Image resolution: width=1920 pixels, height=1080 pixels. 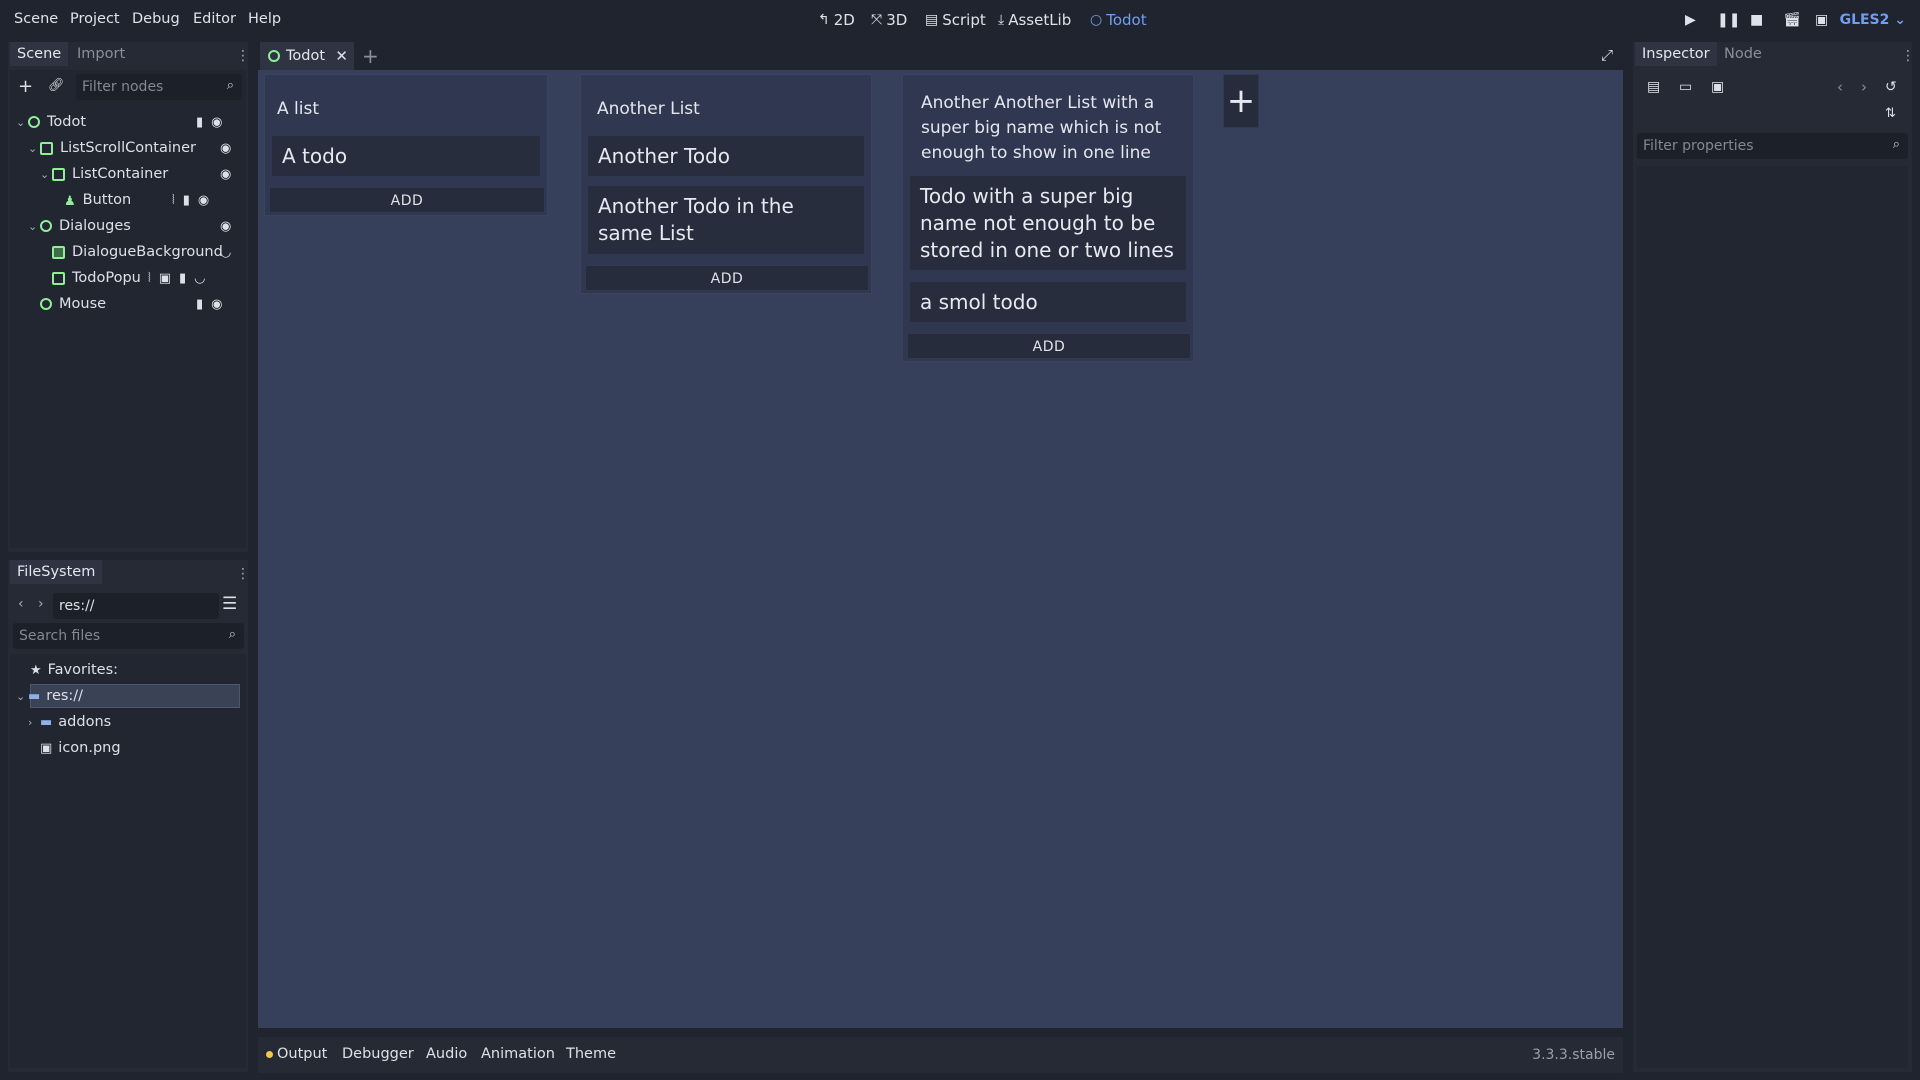 What do you see at coordinates (74, 670) in the screenshot?
I see `favorites-row: ★ Favorites:` at bounding box center [74, 670].